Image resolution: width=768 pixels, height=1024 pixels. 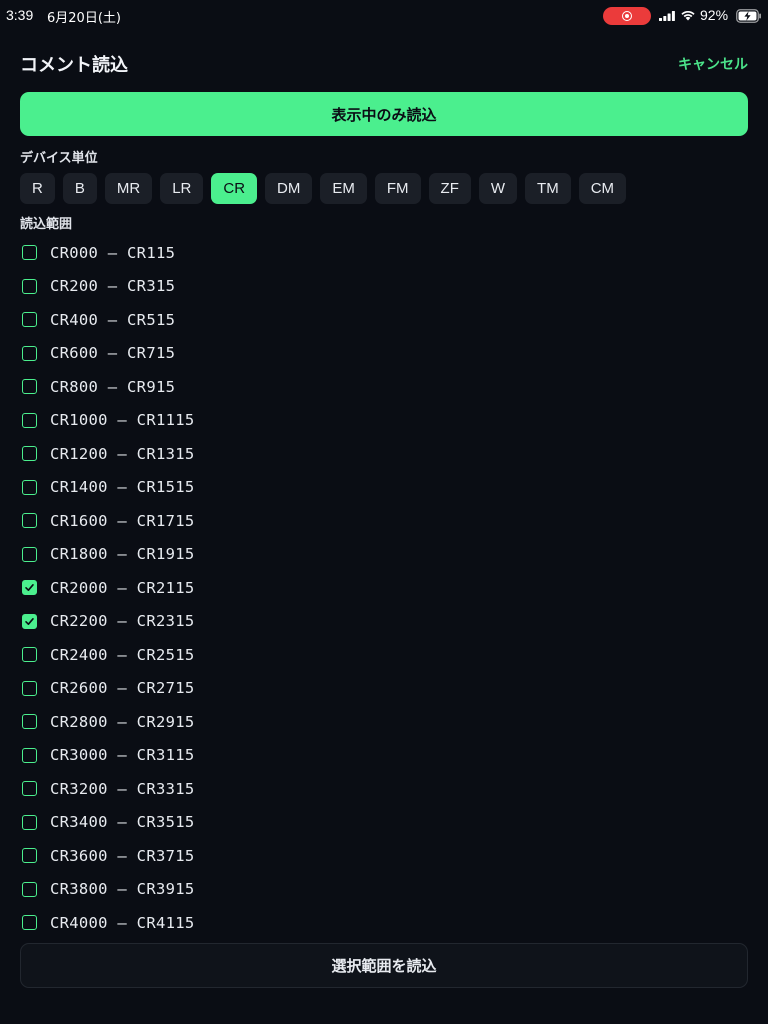 What do you see at coordinates (128, 188) in the screenshot?
I see `device-chip-mr: MR` at bounding box center [128, 188].